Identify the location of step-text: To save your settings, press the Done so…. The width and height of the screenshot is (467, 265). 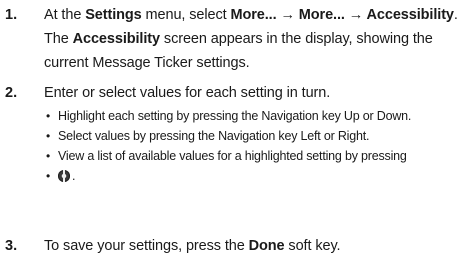
(254, 246).